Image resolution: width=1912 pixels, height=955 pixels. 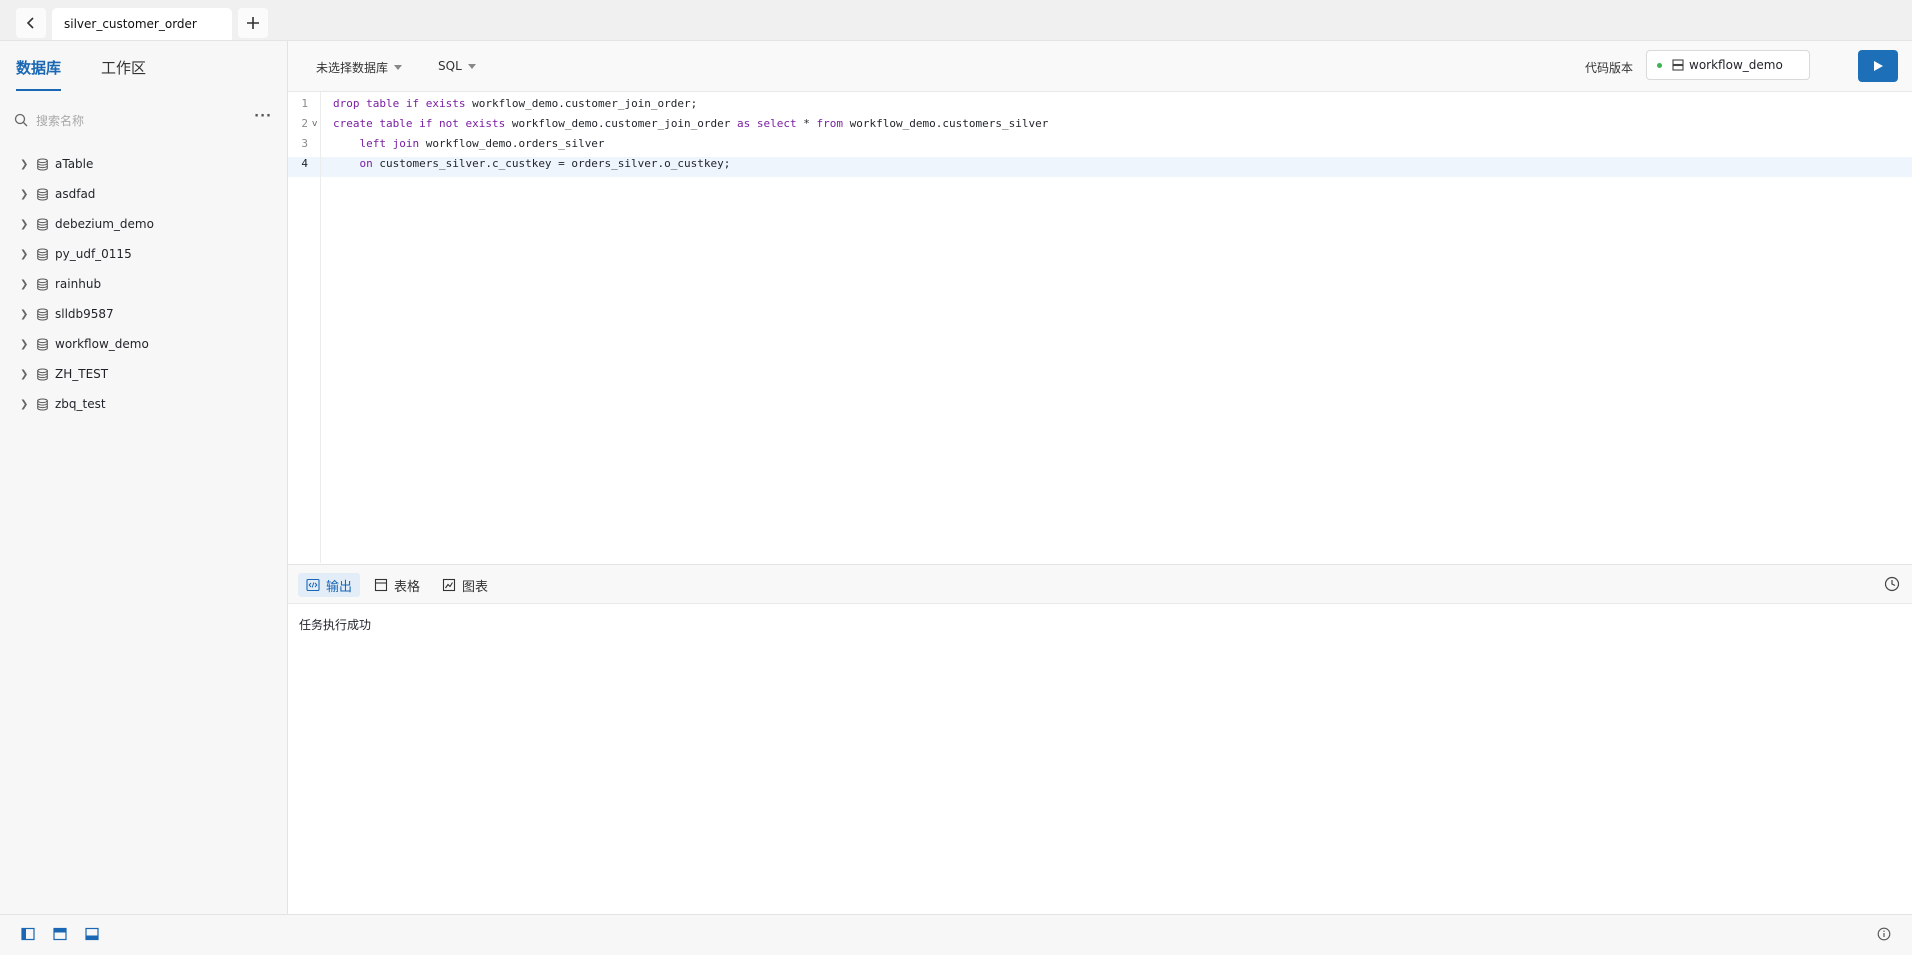 I want to click on code-keyword: create, so click(x=353, y=123).